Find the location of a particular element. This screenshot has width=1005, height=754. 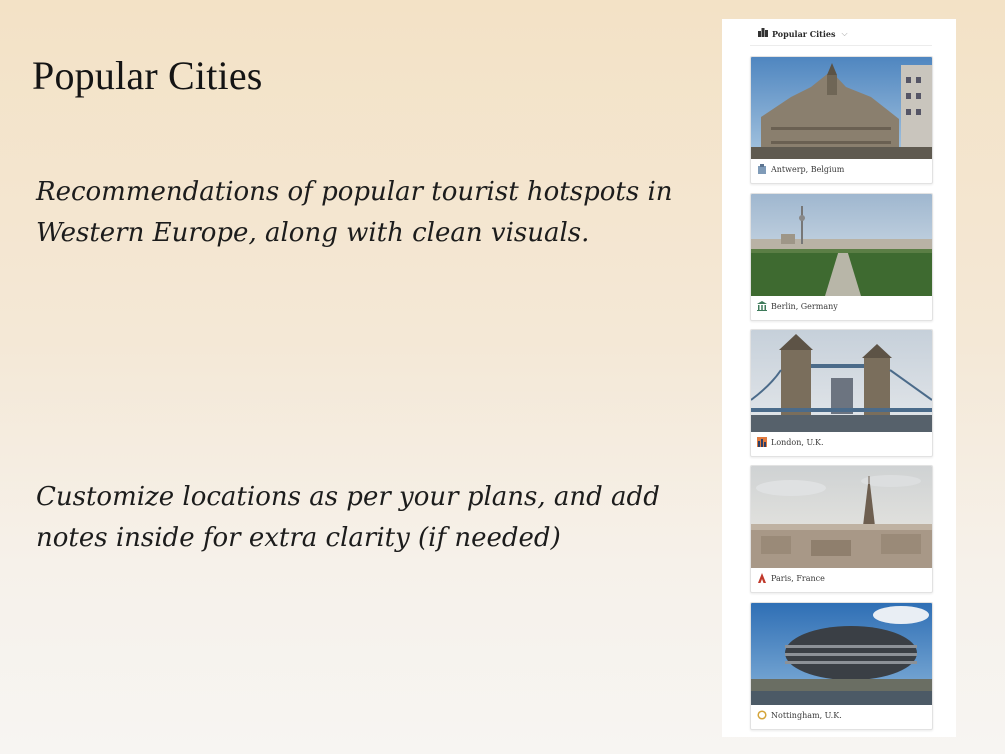

city-card-berlin: Berlin, Germany is located at coordinates (841, 257).